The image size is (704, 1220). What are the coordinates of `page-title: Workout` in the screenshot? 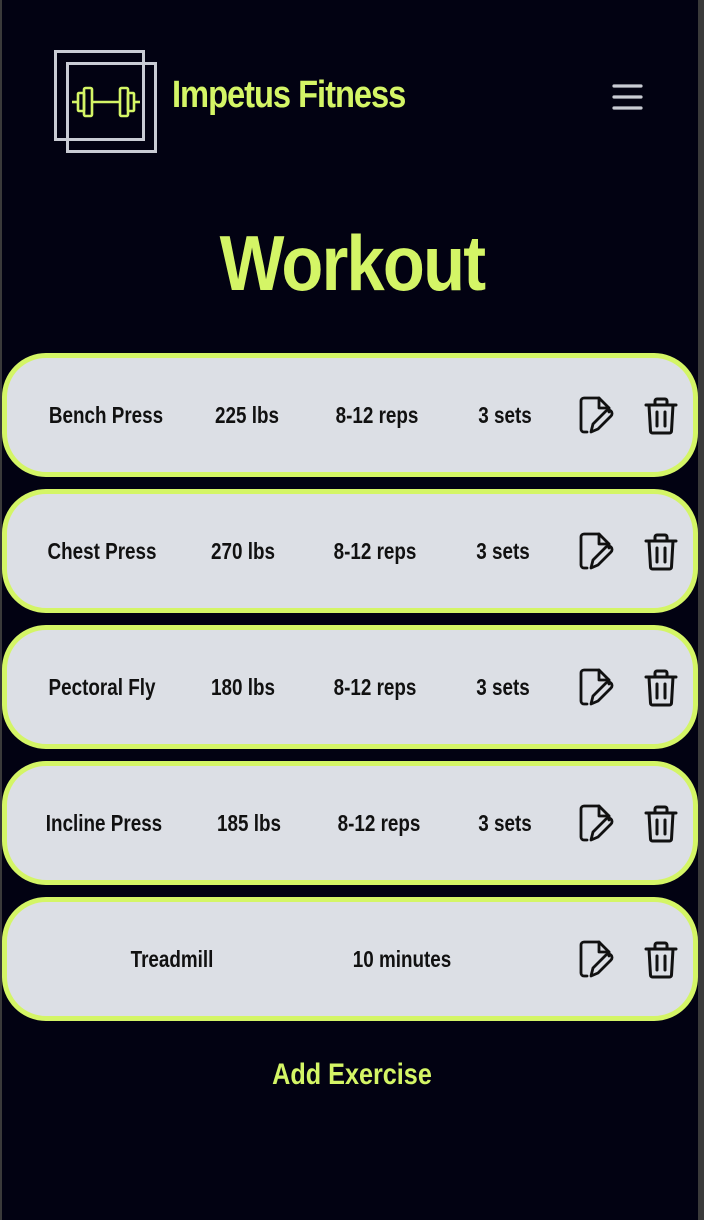 It's located at (353, 263).